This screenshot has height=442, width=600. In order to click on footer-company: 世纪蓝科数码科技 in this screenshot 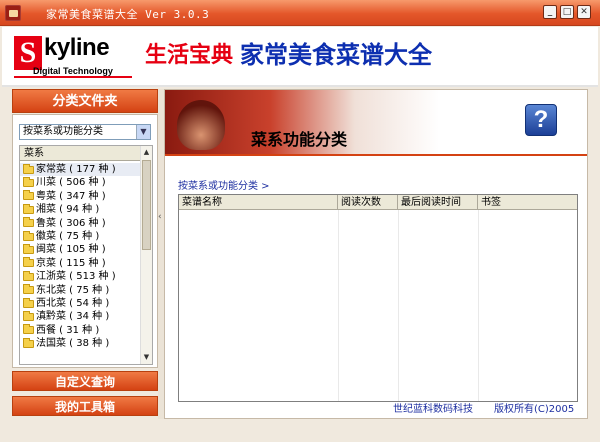, I will do `click(433, 409)`.